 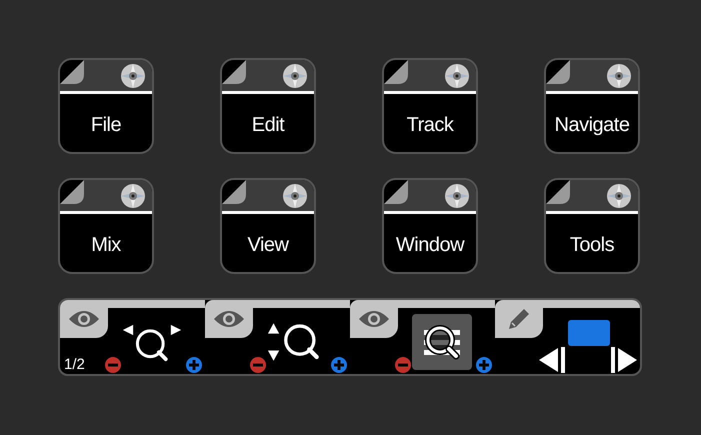 What do you see at coordinates (268, 106) in the screenshot?
I see `menu-button: Edit` at bounding box center [268, 106].